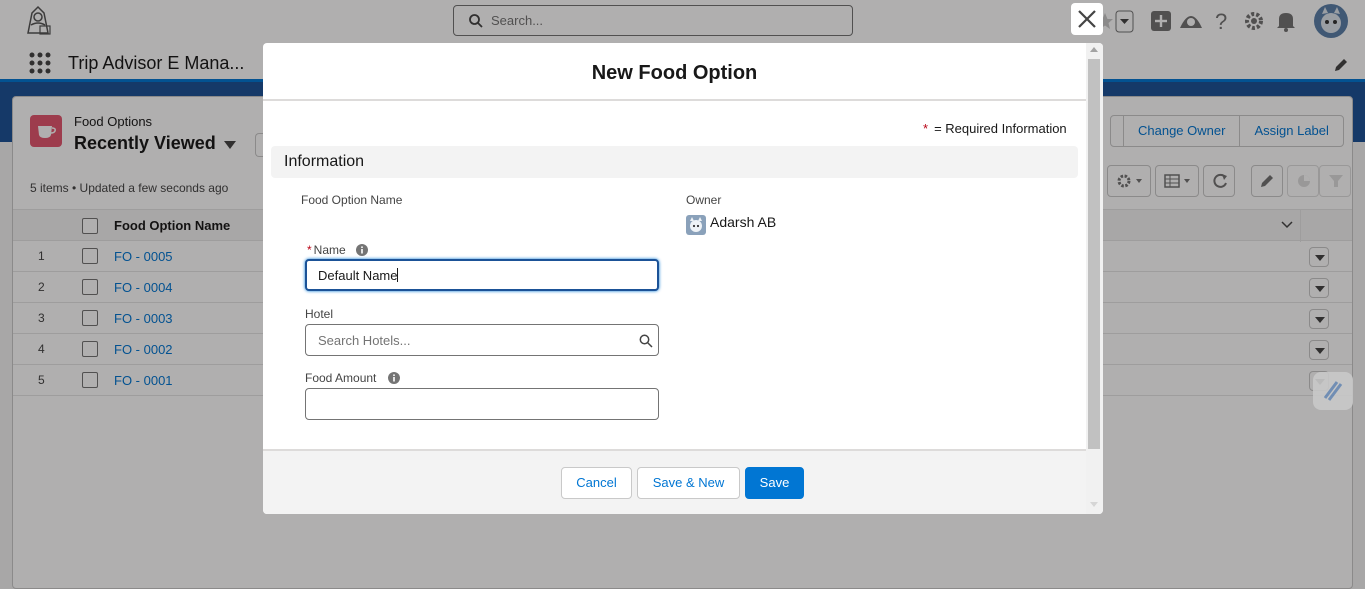  Describe the element at coordinates (696, 225) in the screenshot. I see `owner-avatar-icon` at that location.